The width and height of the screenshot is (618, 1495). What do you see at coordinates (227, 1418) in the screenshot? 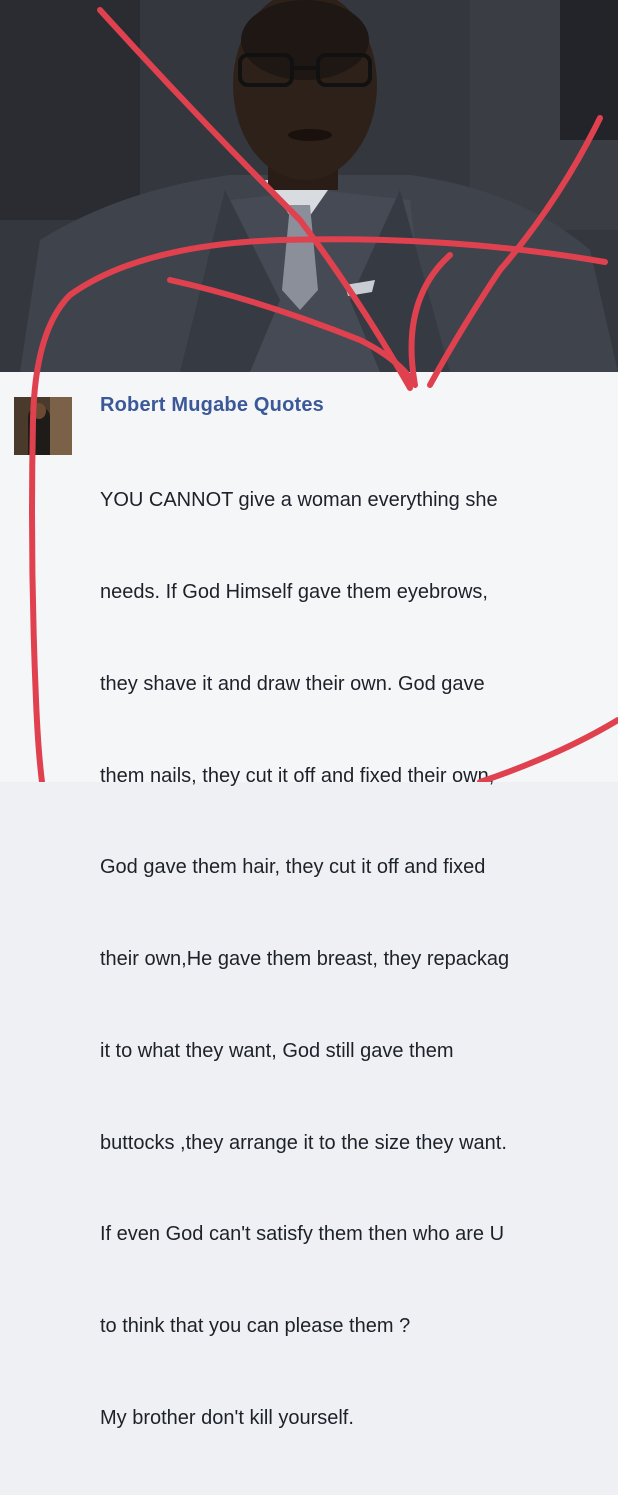
I see `post-text-line: My brother don't kill yourself.` at bounding box center [227, 1418].